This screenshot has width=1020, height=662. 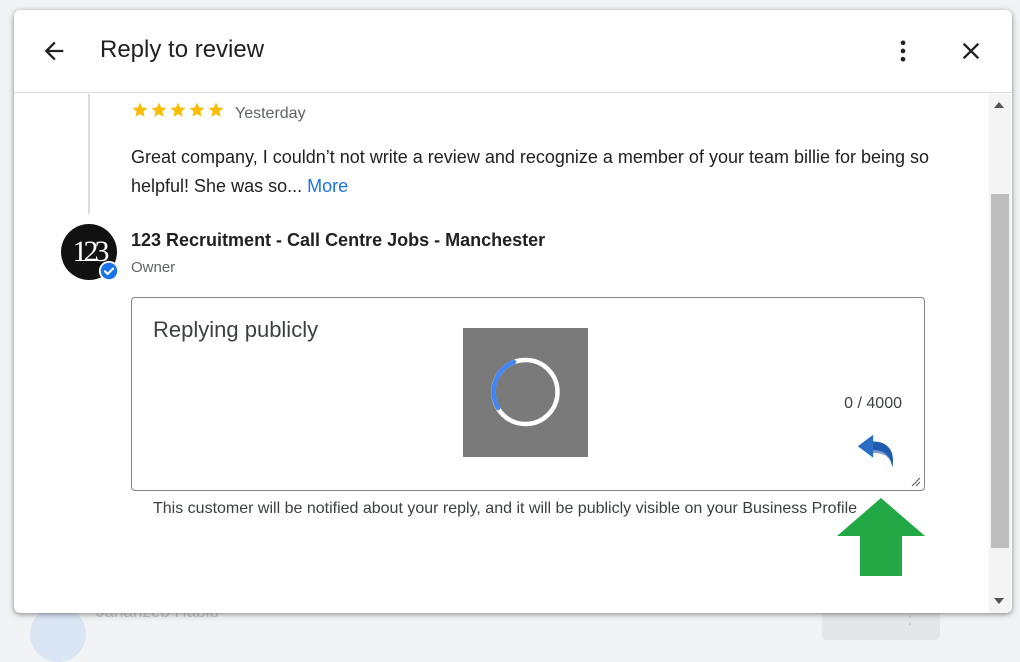 What do you see at coordinates (881, 537) in the screenshot?
I see `annotation-up-arrow-icon` at bounding box center [881, 537].